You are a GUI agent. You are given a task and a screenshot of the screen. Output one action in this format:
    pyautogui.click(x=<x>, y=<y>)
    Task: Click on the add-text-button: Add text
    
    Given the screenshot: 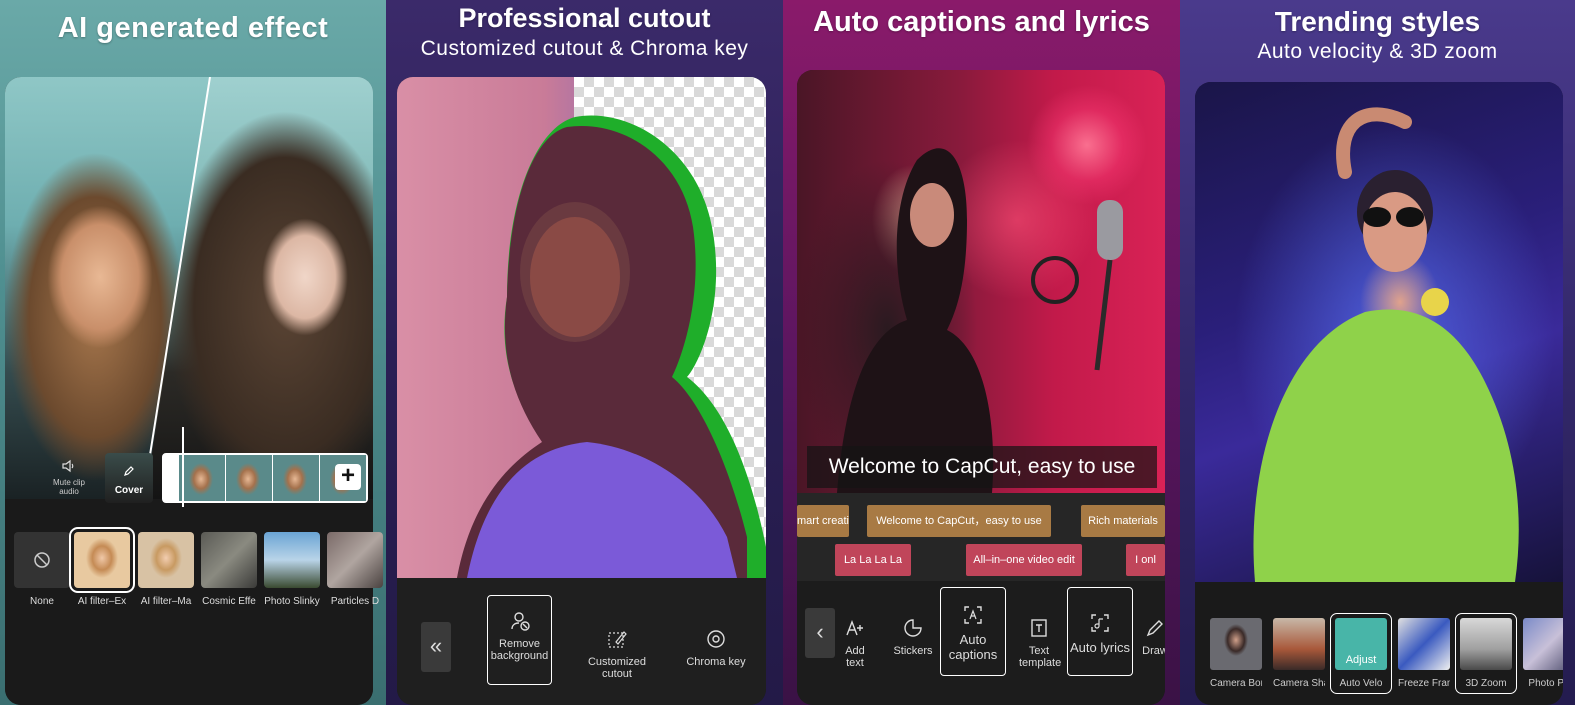 What is the action you would take?
    pyautogui.click(x=855, y=643)
    